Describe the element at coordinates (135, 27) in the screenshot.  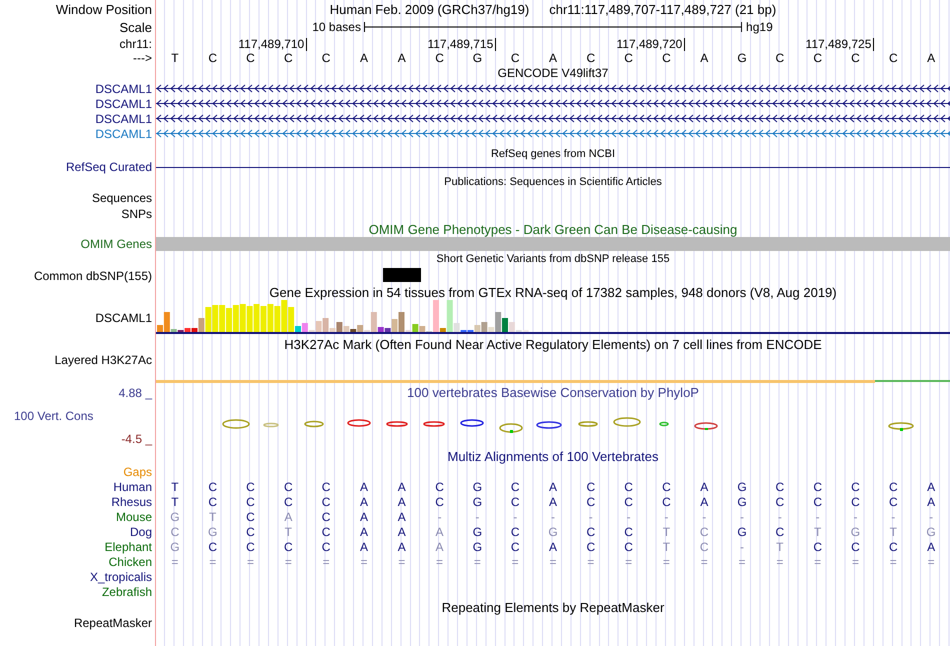
I see `track-label: Scale` at that location.